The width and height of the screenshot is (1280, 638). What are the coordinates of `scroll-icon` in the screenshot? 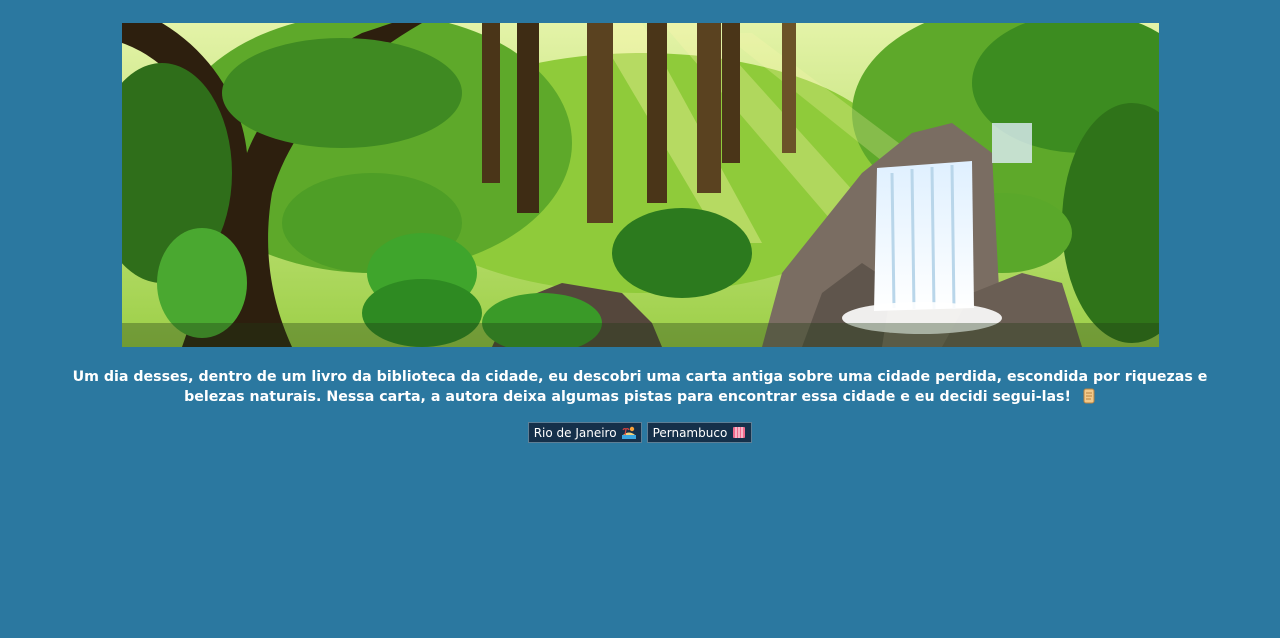 It's located at (1089, 399).